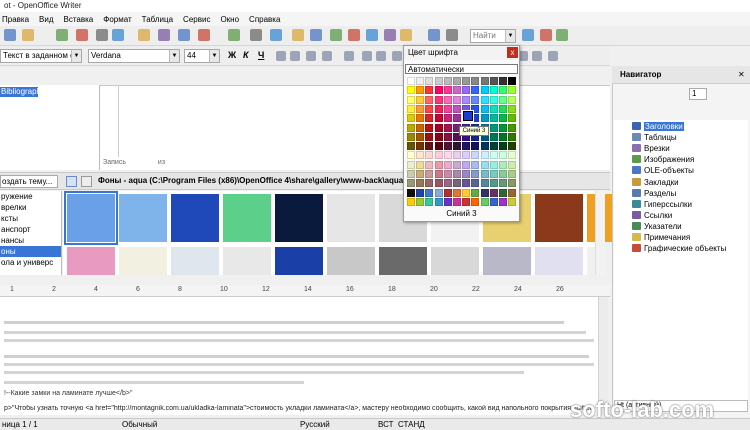  Describe the element at coordinates (202, 56) in the screenshot. I see `font-size-combo: 44 ▼` at that location.